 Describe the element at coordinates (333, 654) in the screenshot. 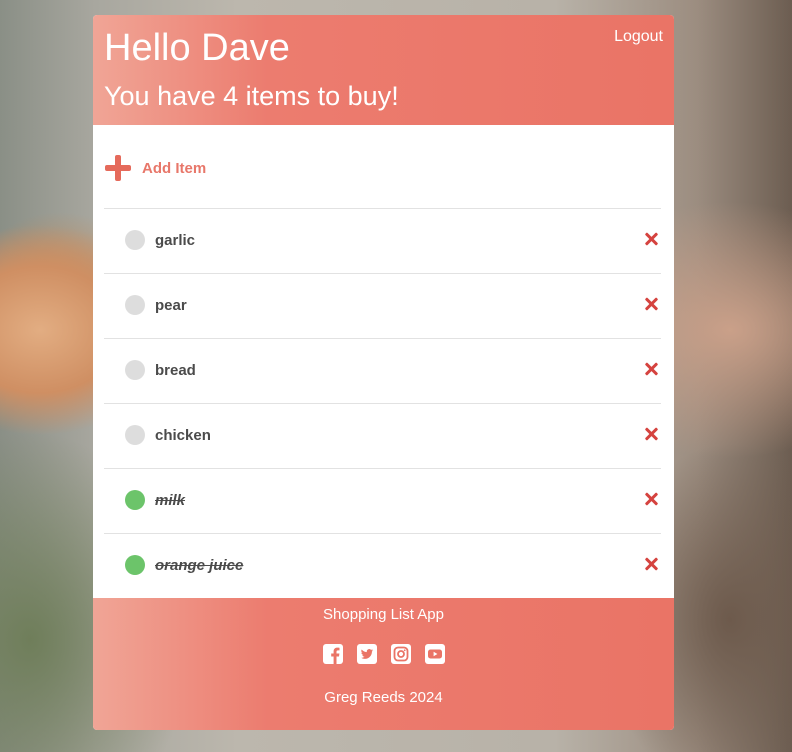

I see `facebook-icon` at that location.